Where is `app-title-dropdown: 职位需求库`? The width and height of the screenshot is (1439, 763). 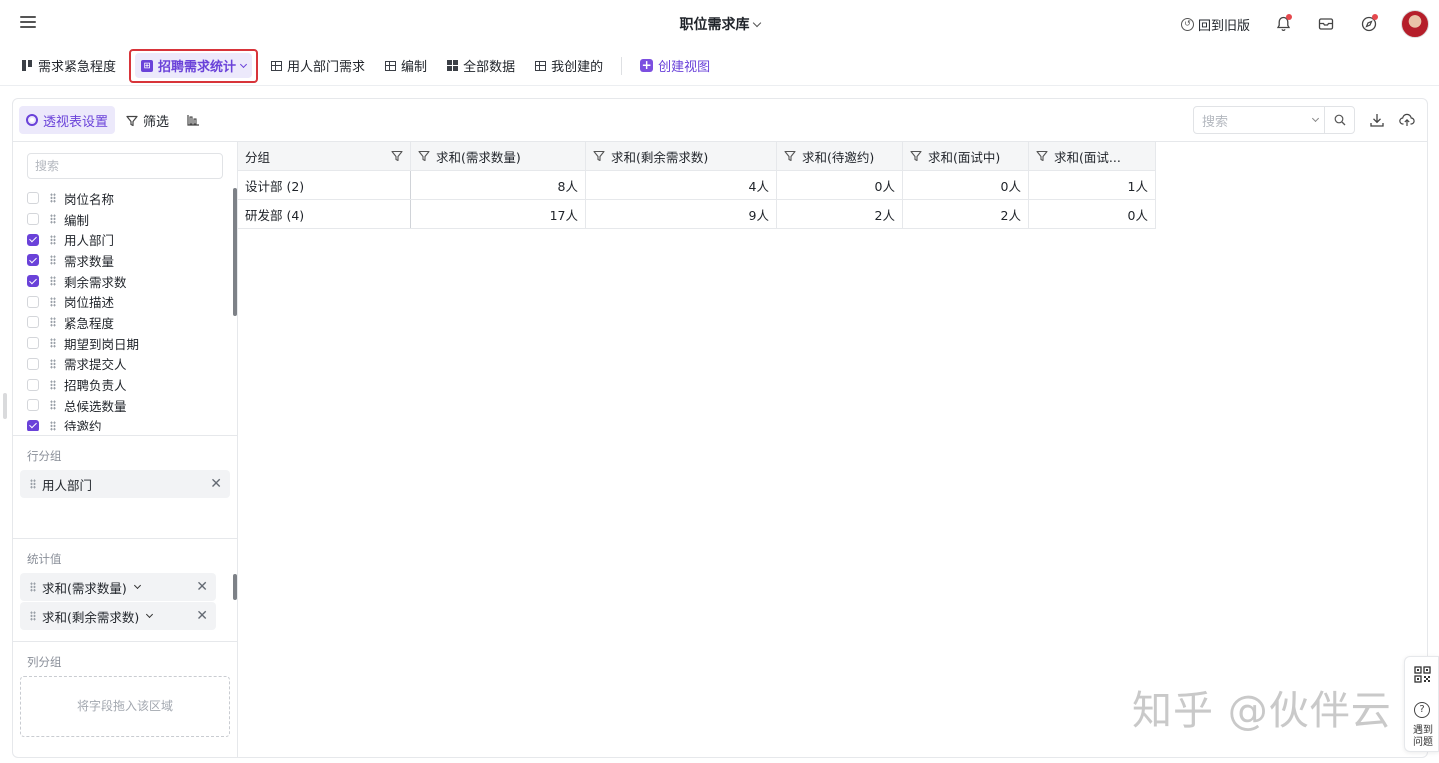 app-title-dropdown: 职位需求库 is located at coordinates (720, 24).